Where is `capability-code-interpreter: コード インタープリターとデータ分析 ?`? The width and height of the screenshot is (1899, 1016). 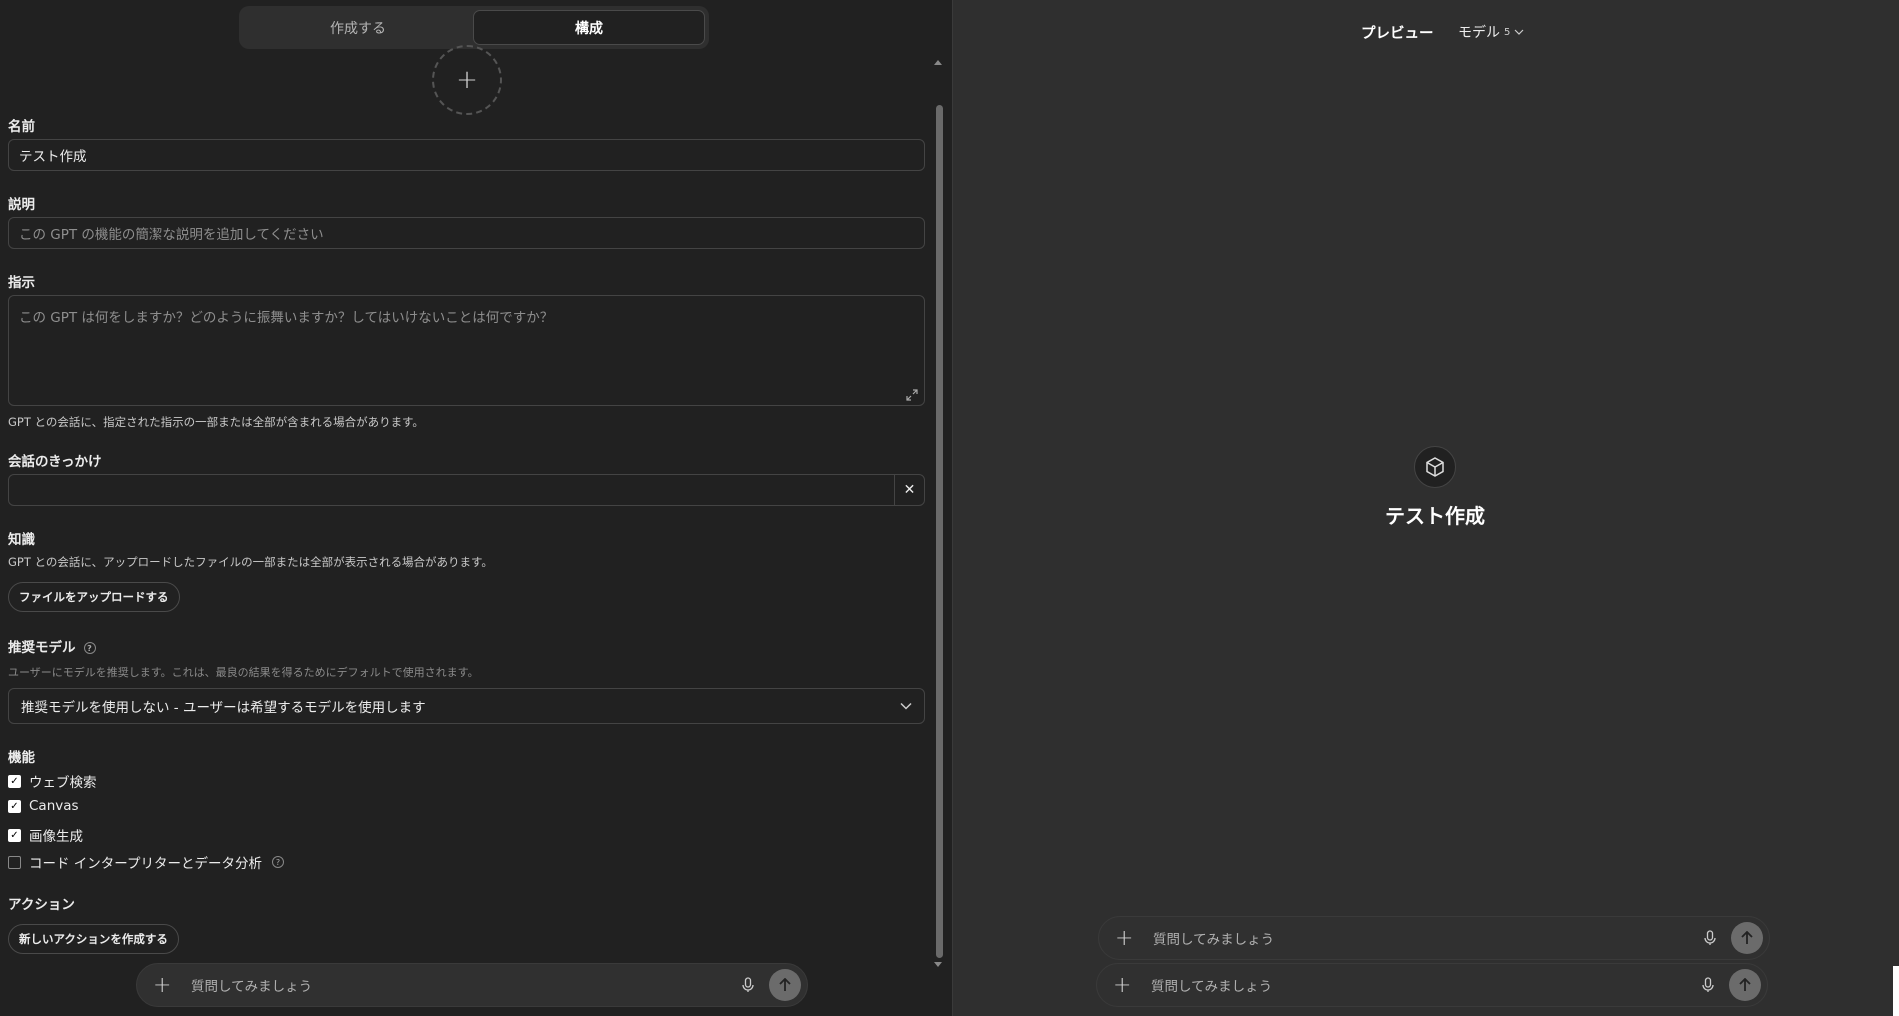
capability-code-interpreter: コード インタープリターとデータ分析 ? is located at coordinates (146, 862).